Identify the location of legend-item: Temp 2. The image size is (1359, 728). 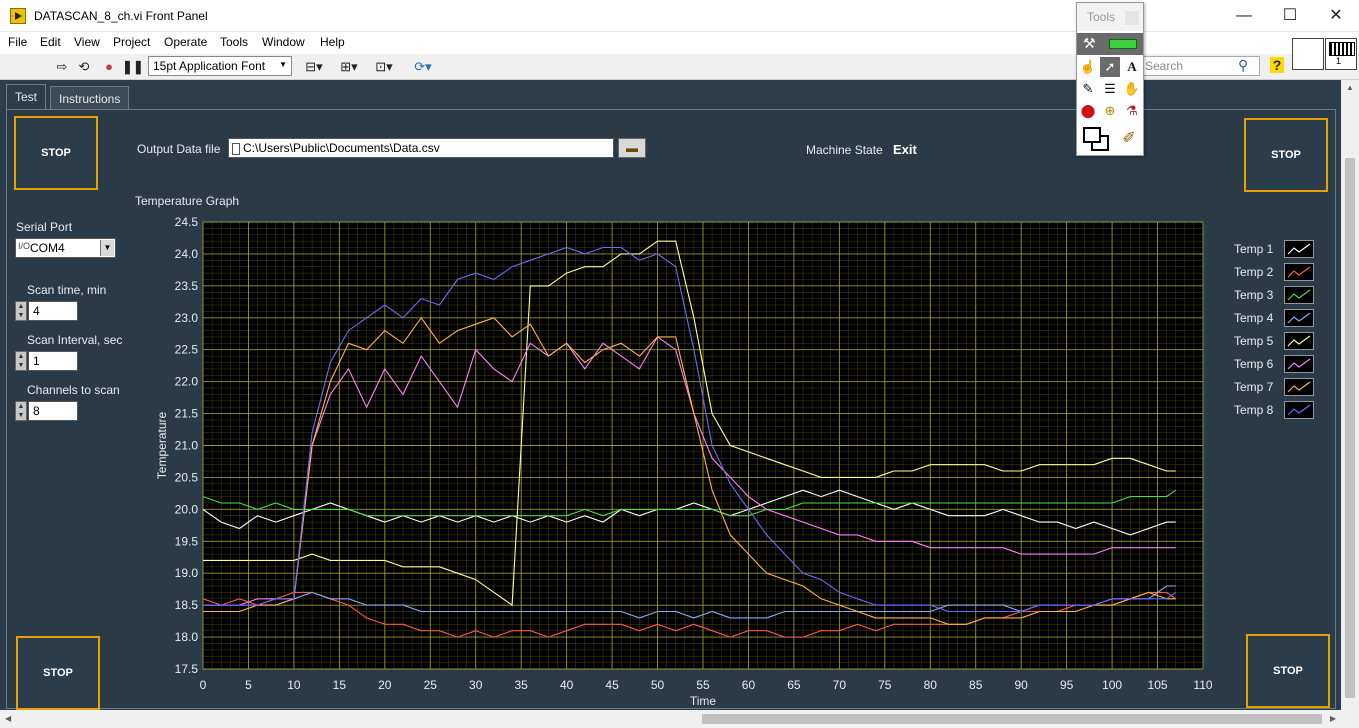
(1276, 272).